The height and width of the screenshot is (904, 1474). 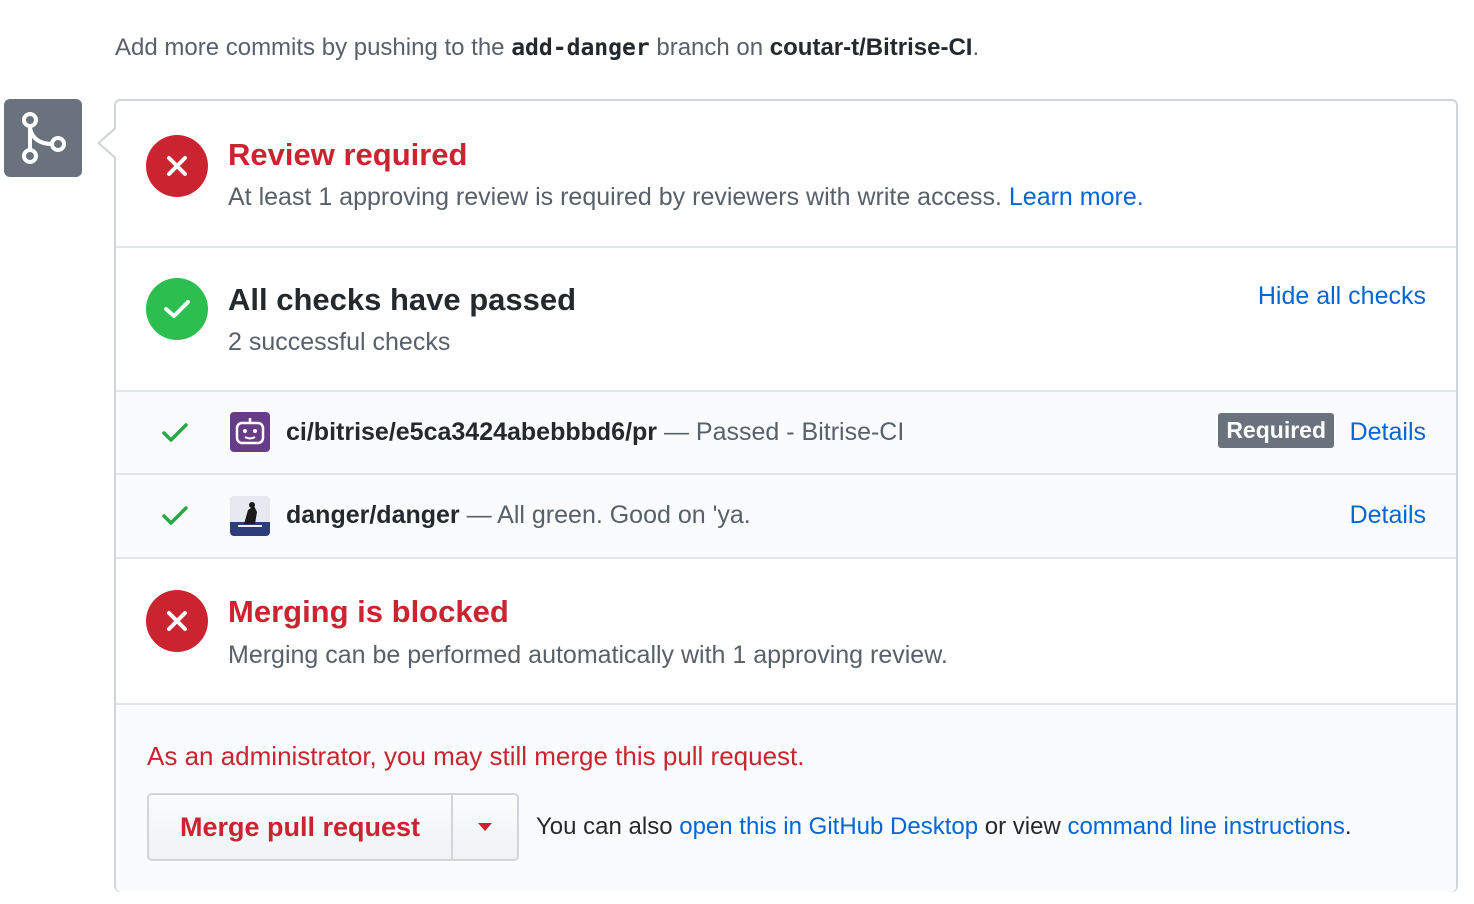 What do you see at coordinates (108, 143) in the screenshot?
I see `box-pointer-inner` at bounding box center [108, 143].